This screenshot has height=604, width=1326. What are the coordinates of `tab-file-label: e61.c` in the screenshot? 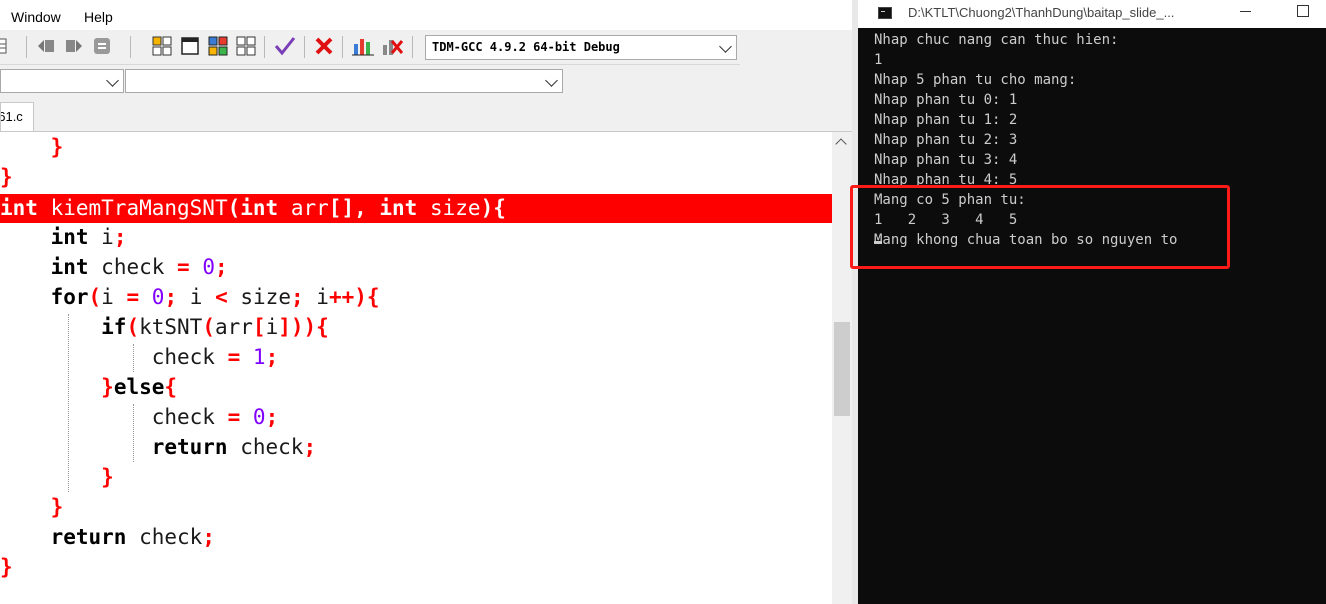 It's located at (12, 116).